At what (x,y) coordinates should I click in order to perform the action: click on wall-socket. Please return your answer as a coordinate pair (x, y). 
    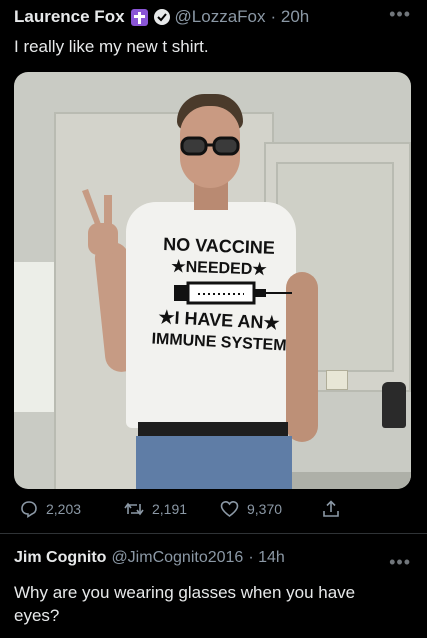
    Looking at the image, I should click on (337, 380).